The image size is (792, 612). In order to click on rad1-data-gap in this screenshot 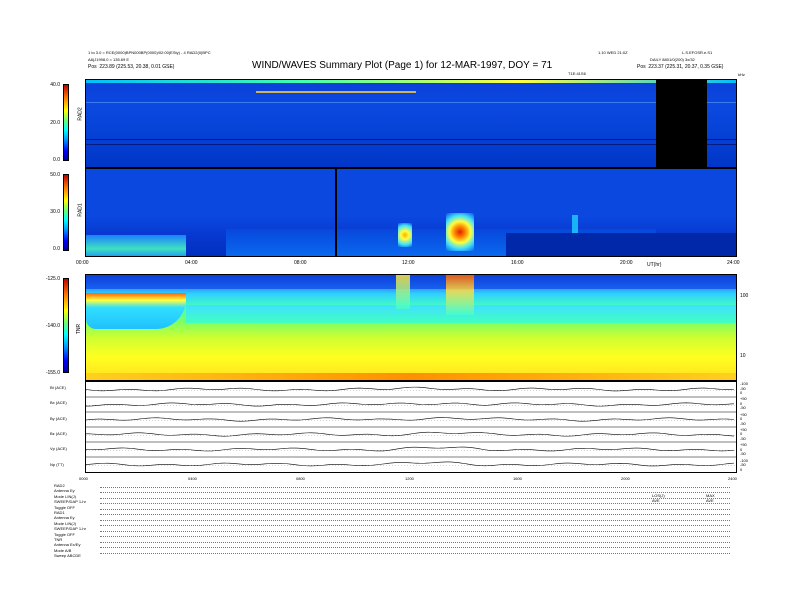, I will do `click(336, 212)`.